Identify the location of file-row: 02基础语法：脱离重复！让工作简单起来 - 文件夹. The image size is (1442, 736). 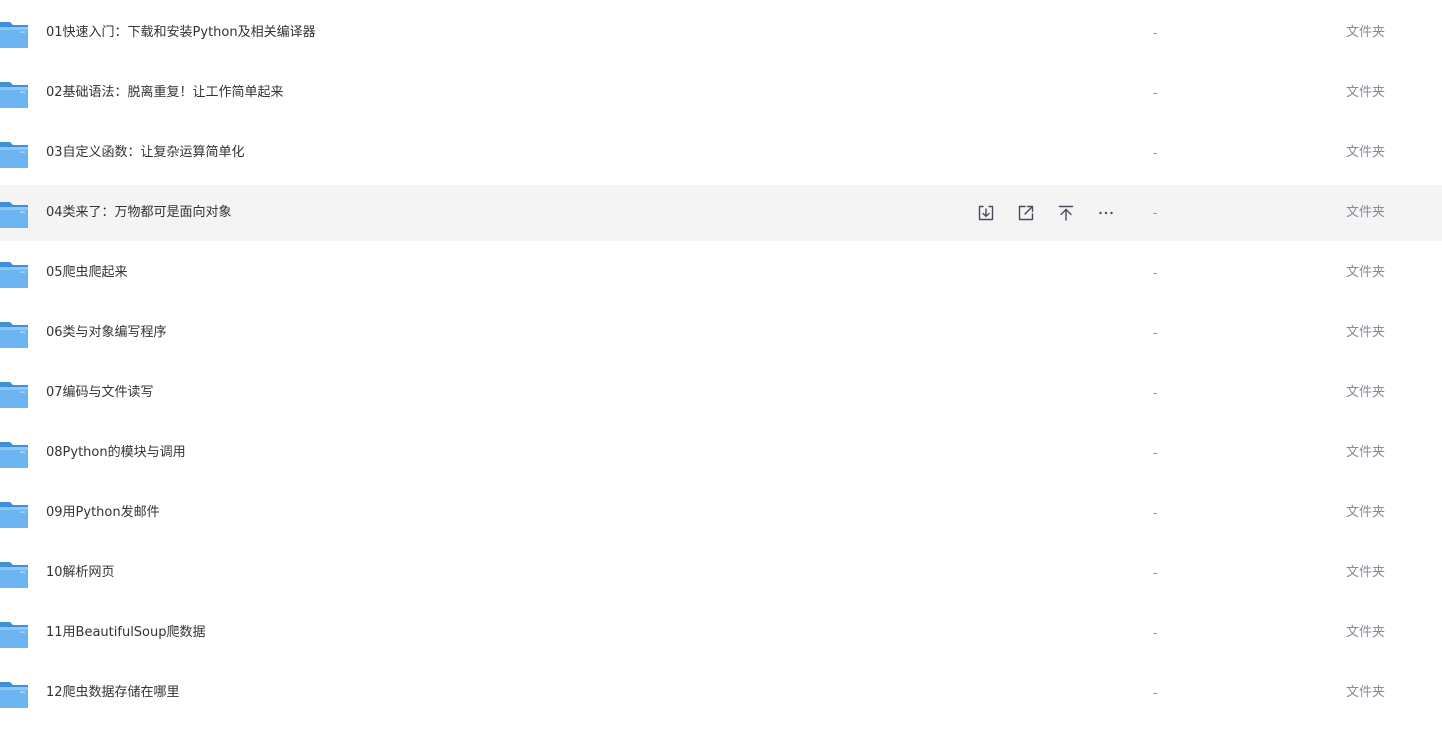
(721, 93).